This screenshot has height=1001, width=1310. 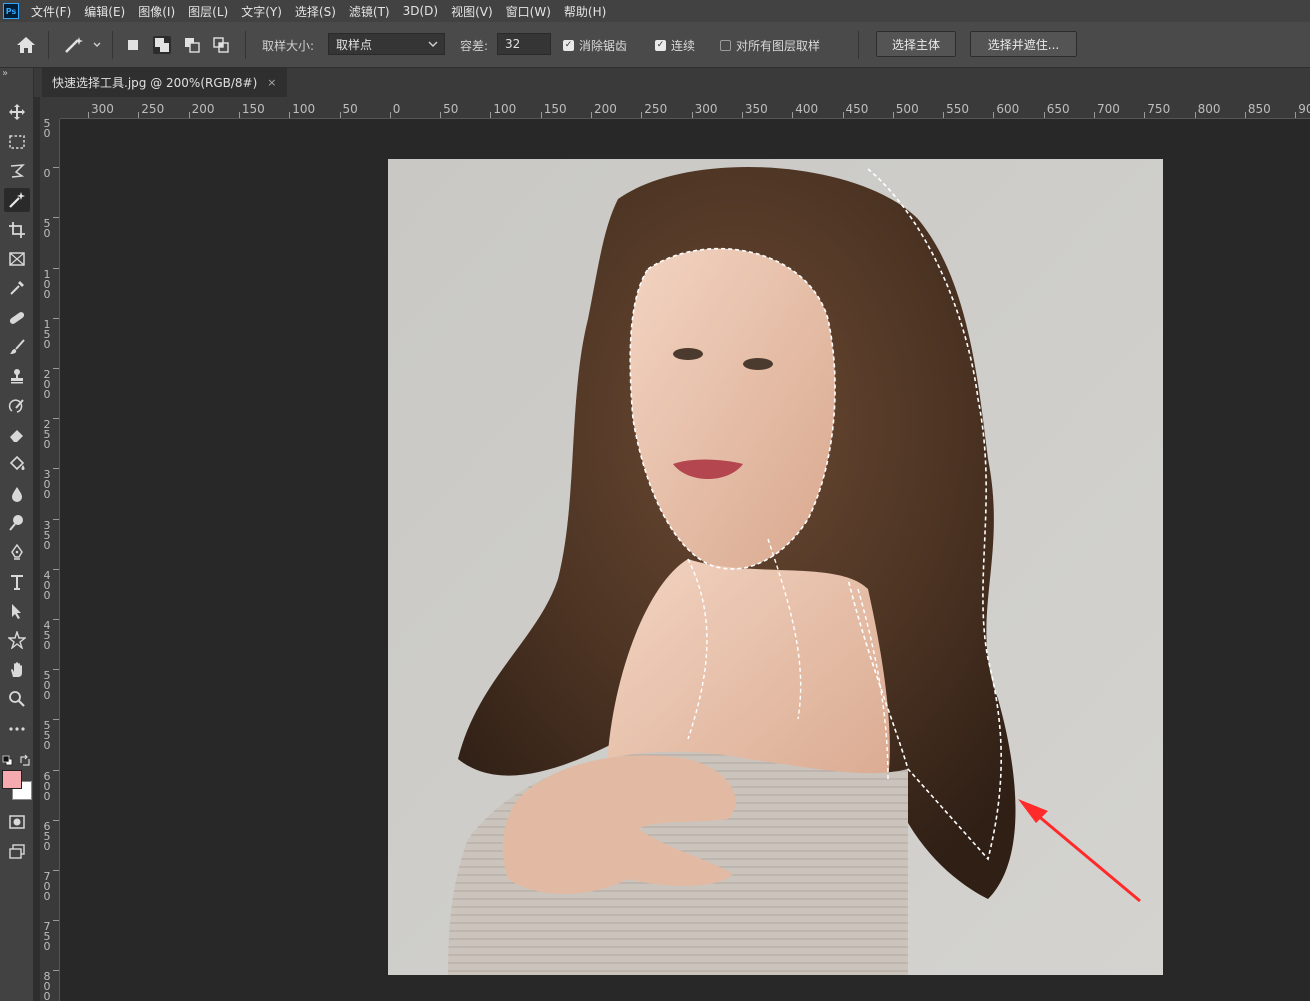 I want to click on quick-mask-icon, so click(x=17, y=822).